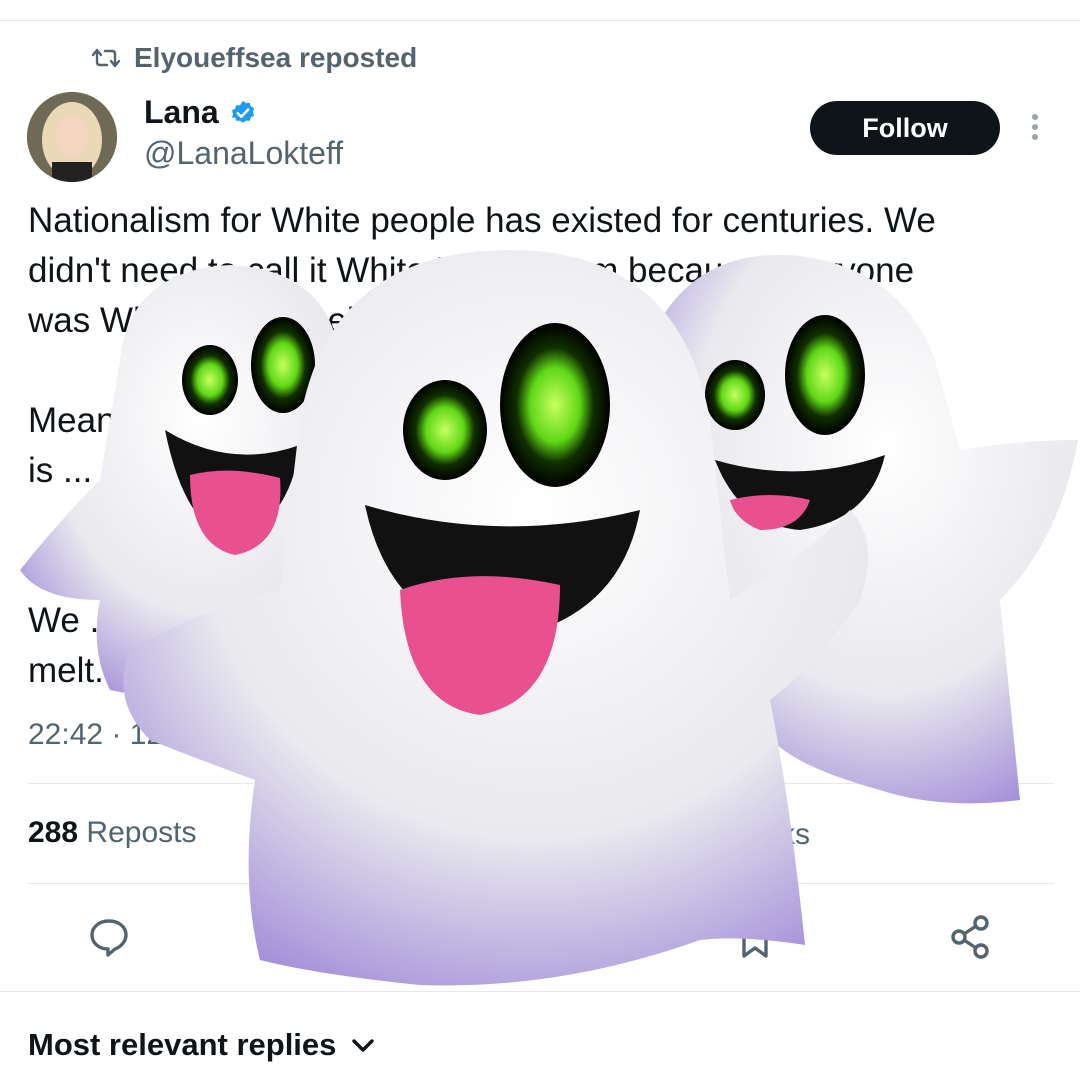 The image size is (1080, 1081). What do you see at coordinates (182, 1044) in the screenshot?
I see `replies-sort-label: Most relevant replies` at bounding box center [182, 1044].